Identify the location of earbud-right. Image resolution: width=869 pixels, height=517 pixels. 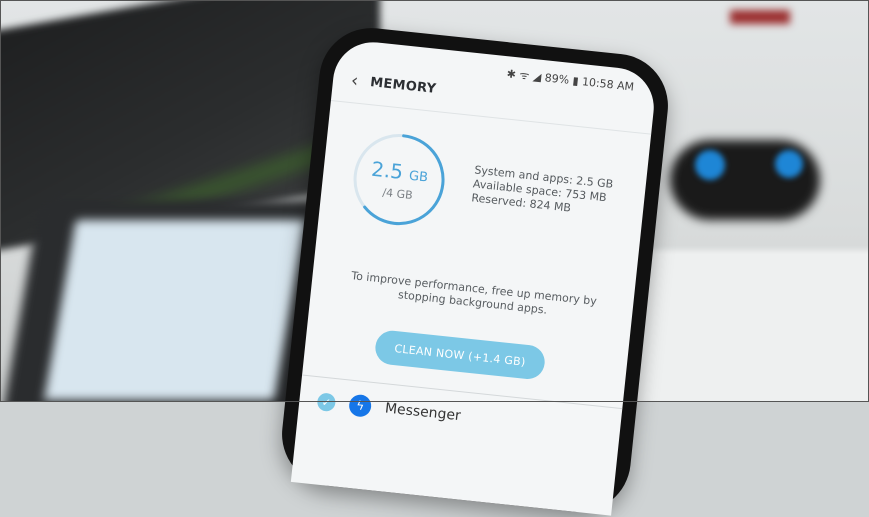
(789, 164).